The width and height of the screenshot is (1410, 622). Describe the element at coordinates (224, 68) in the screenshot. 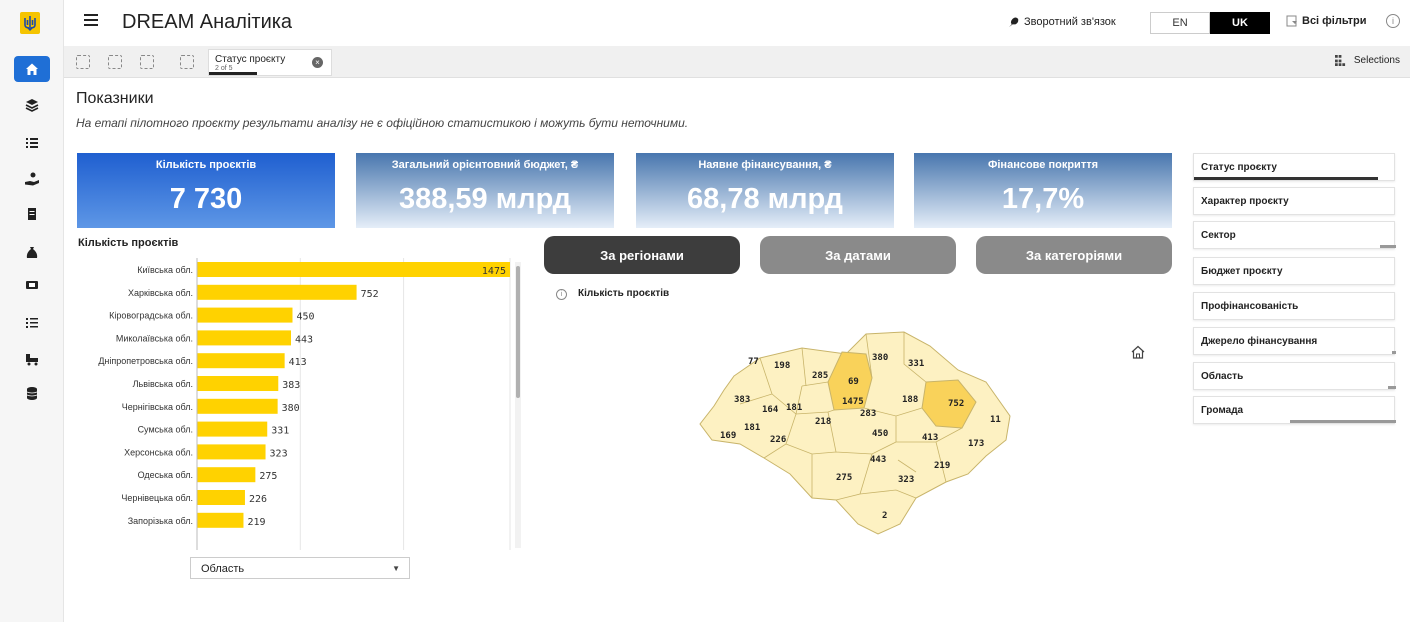

I see `selection-chip-count: 2 of 5` at that location.